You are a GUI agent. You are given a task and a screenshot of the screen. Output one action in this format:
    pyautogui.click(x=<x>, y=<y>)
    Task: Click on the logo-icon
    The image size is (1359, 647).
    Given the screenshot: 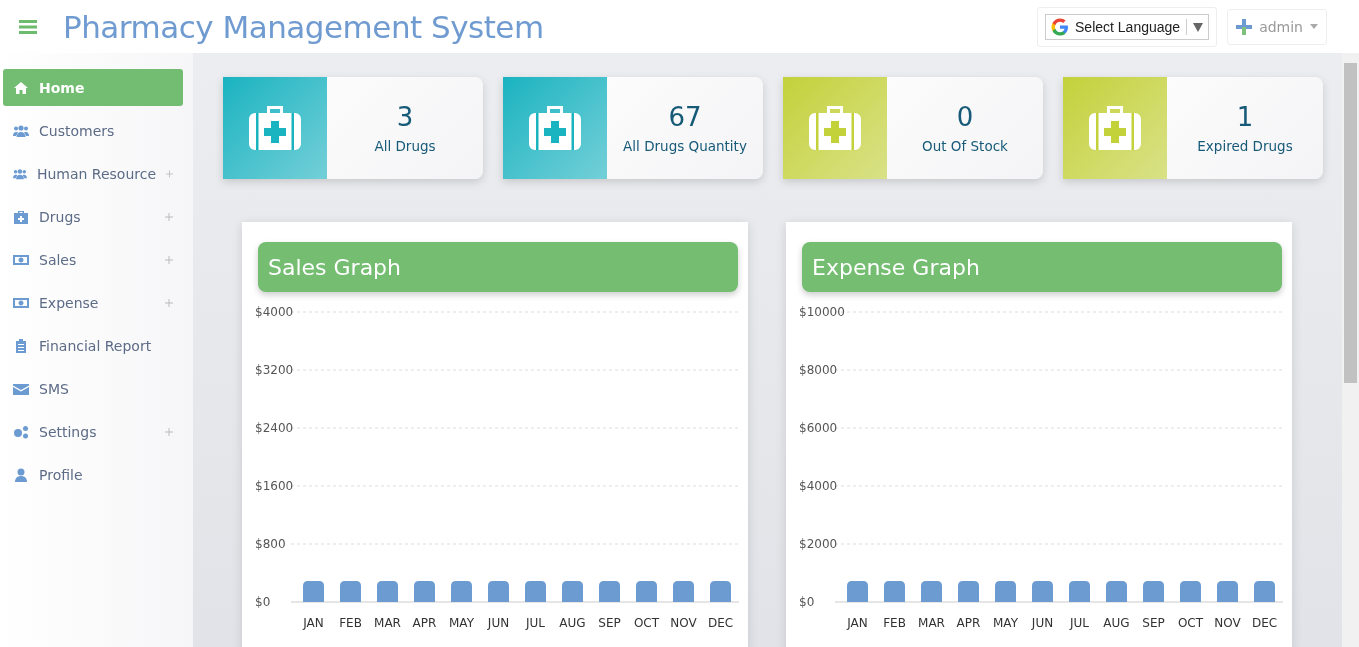 What is the action you would take?
    pyautogui.click(x=1244, y=26)
    